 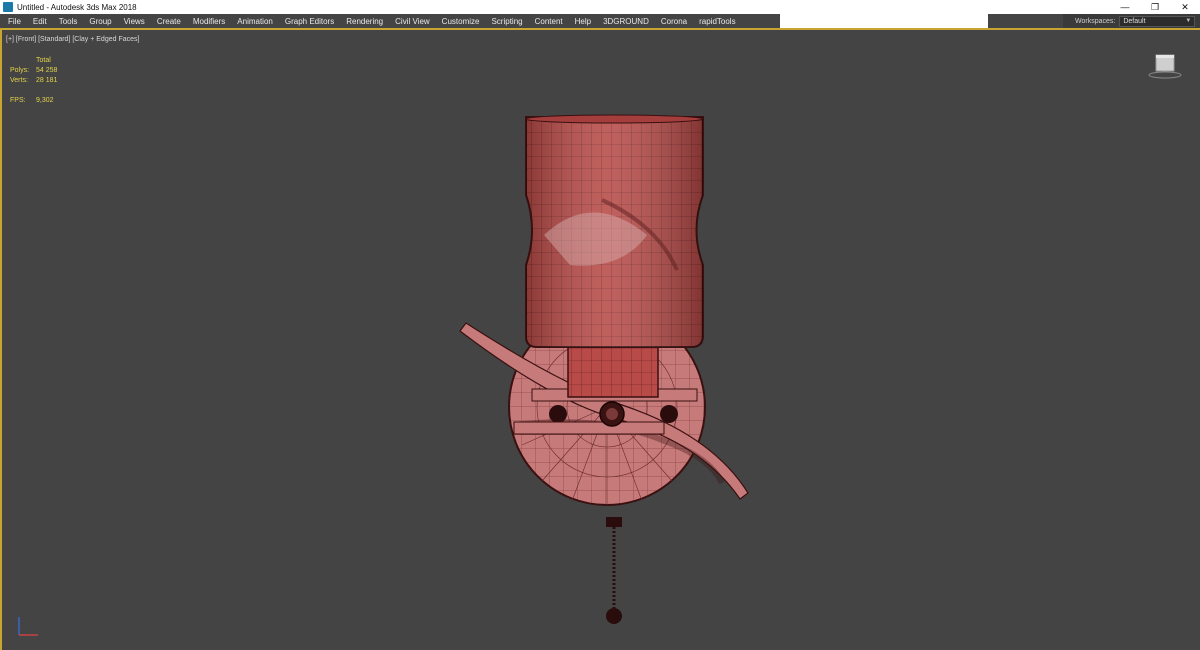 What do you see at coordinates (549, 21) in the screenshot?
I see `menu-item-content: Content` at bounding box center [549, 21].